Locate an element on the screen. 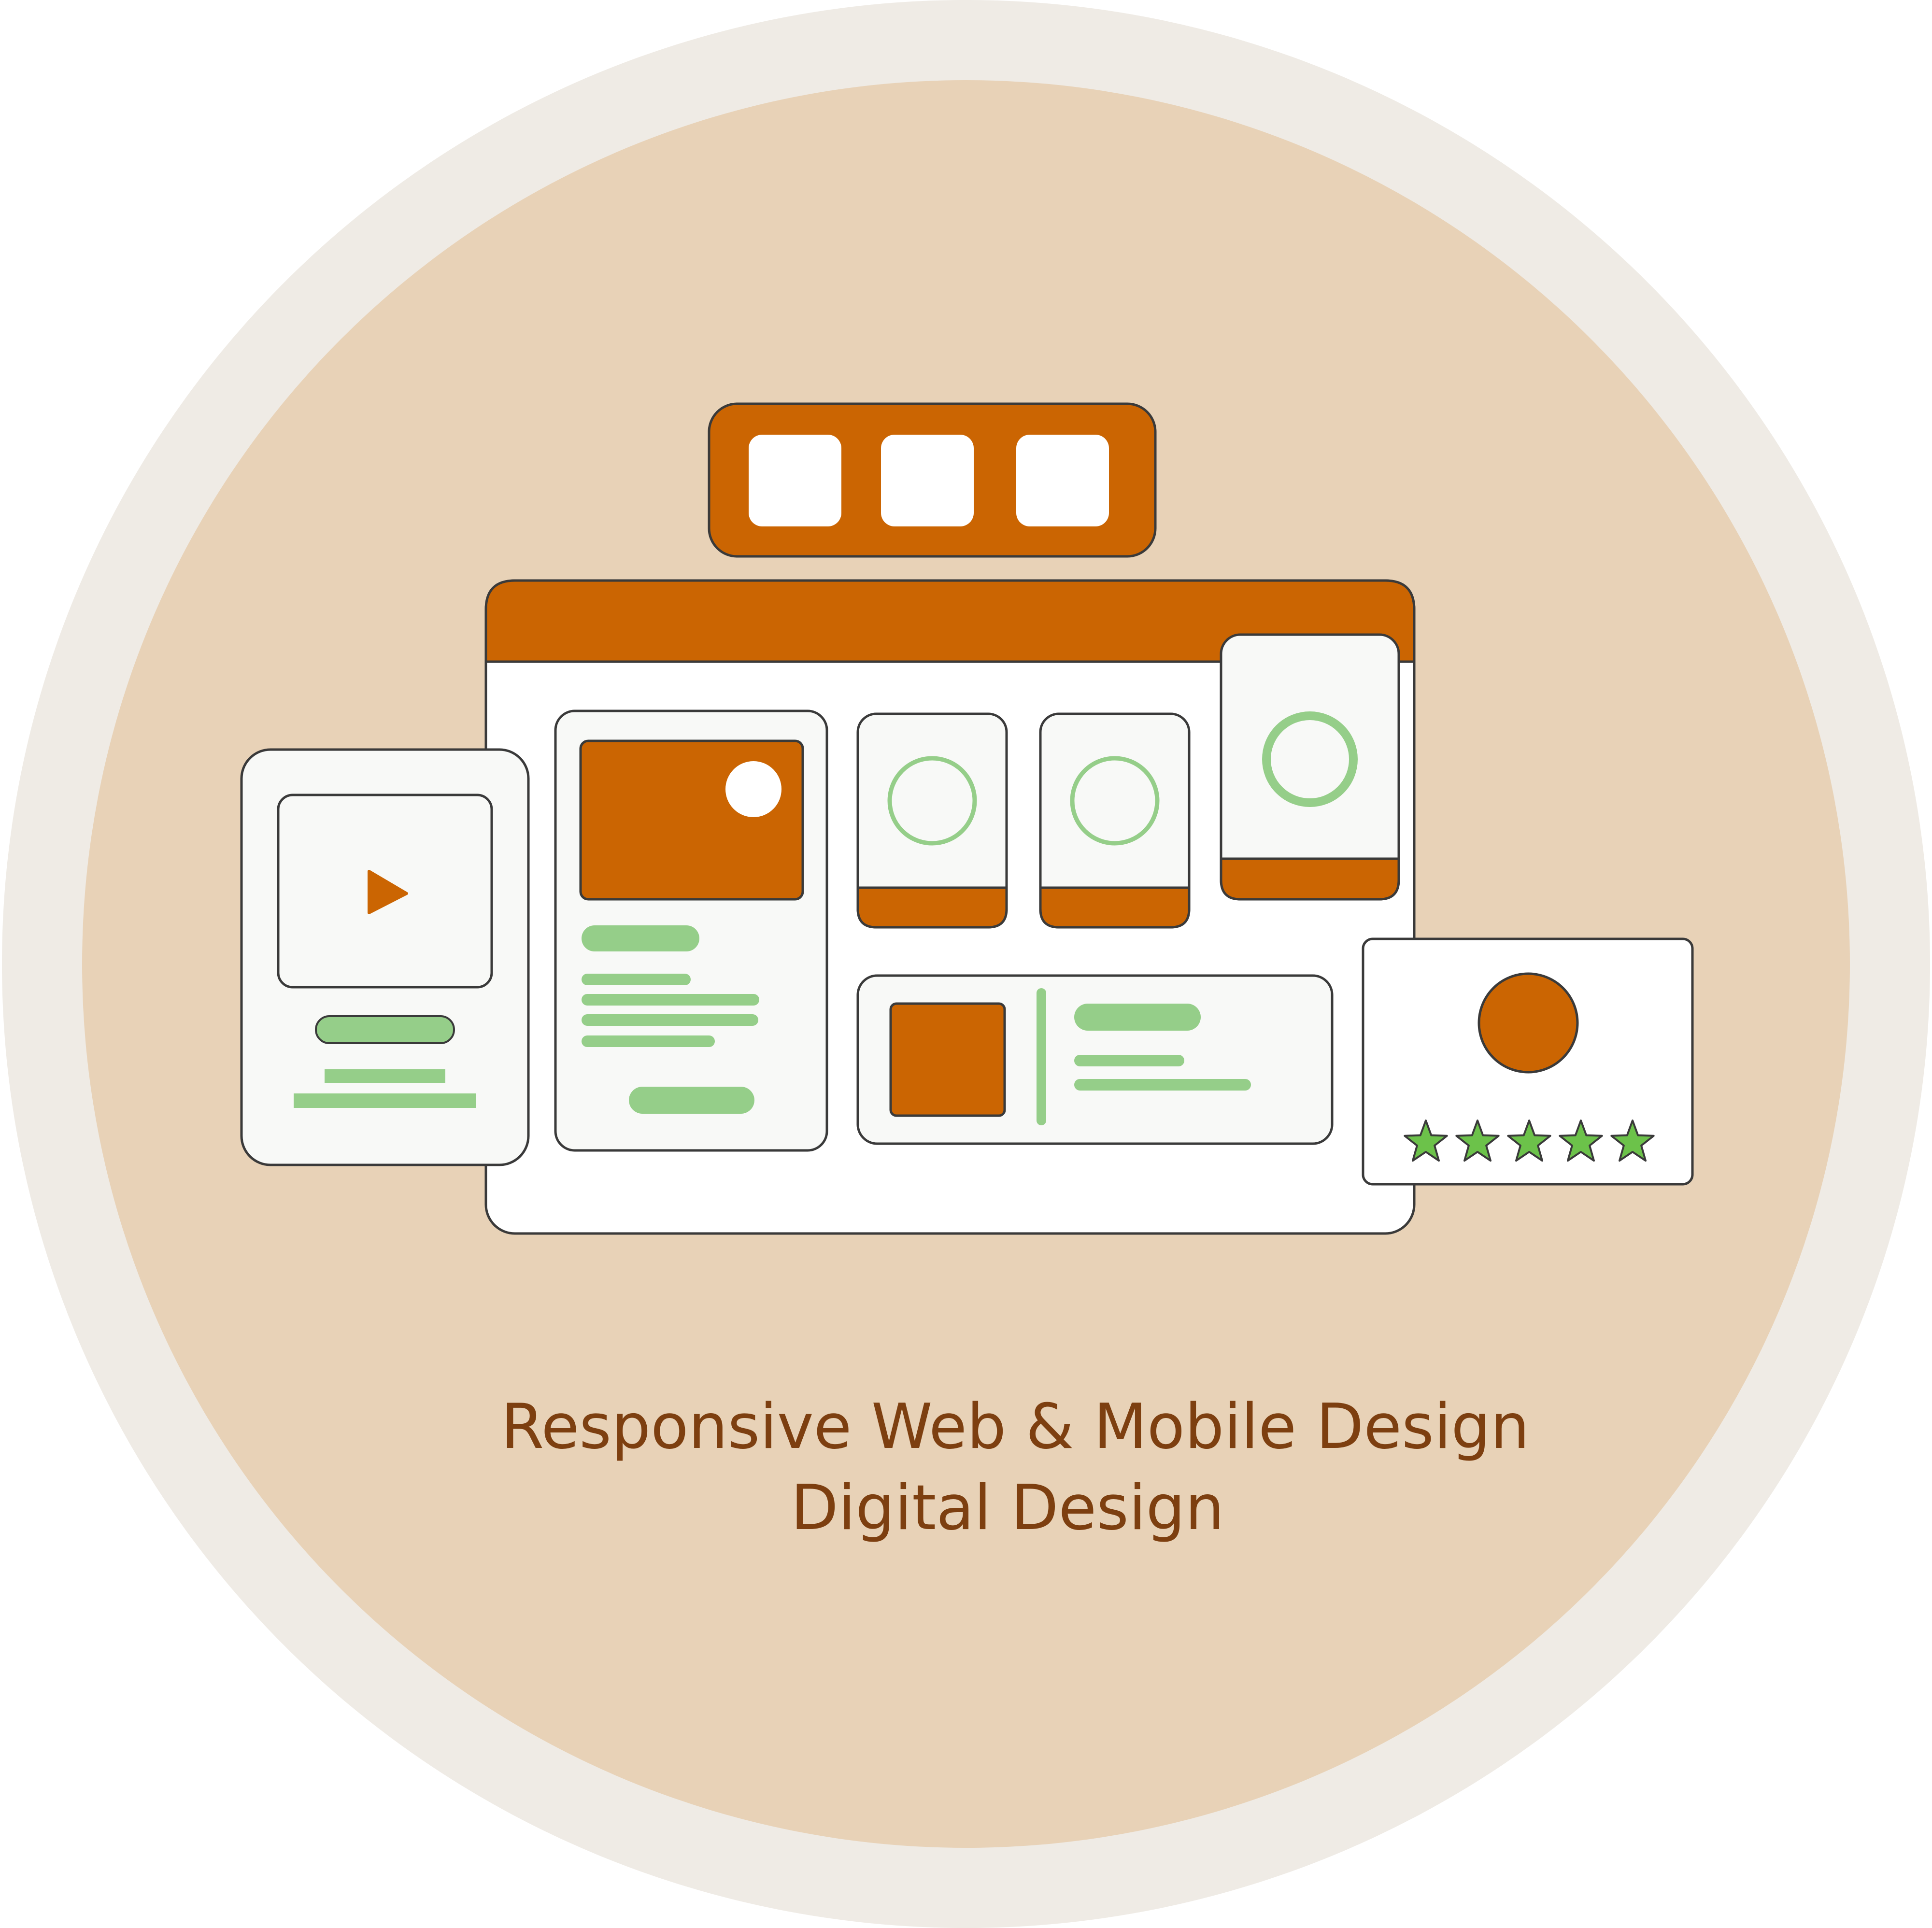 This screenshot has width=1932, height=1928. article-card is located at coordinates (691, 930).